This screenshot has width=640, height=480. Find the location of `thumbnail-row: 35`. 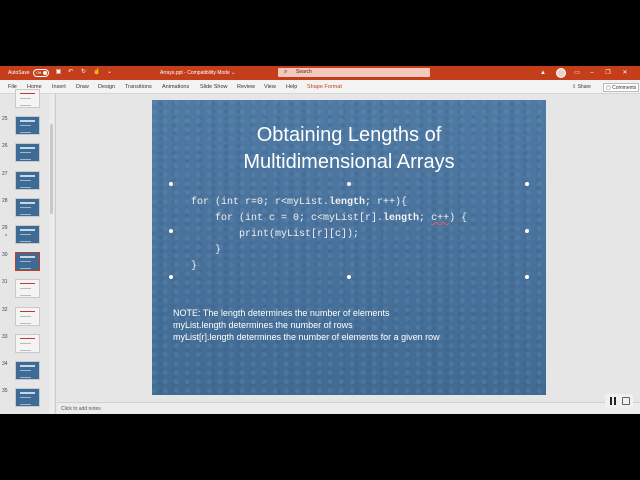

thumbnail-row: 35 is located at coordinates (28, 399).